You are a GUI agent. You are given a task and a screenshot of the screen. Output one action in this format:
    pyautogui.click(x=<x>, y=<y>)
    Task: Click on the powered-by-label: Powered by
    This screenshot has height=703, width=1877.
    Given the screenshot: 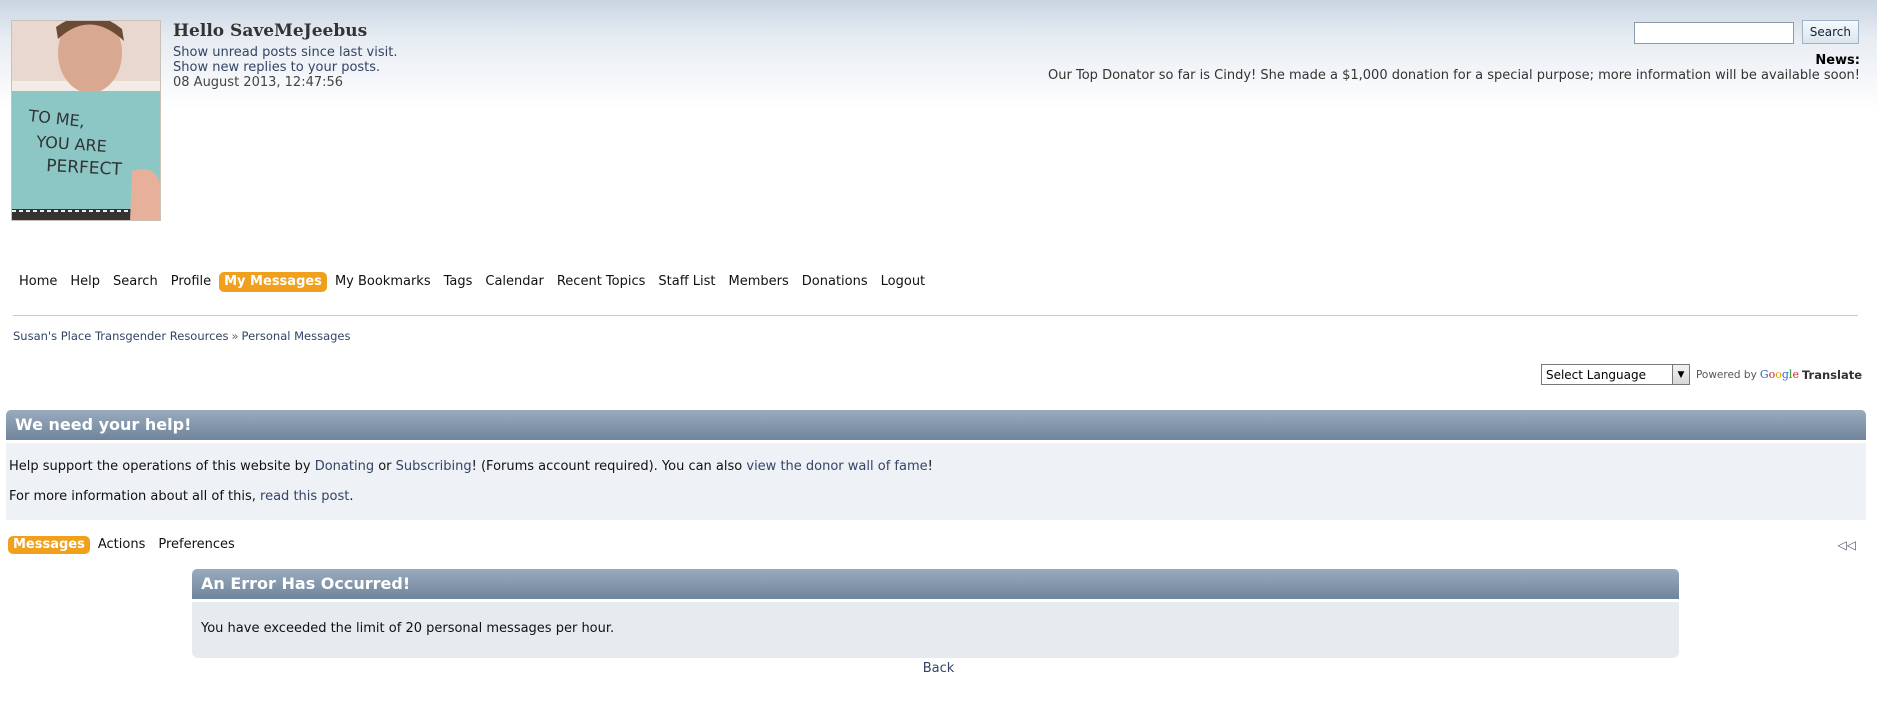 What is the action you would take?
    pyautogui.click(x=1726, y=374)
    